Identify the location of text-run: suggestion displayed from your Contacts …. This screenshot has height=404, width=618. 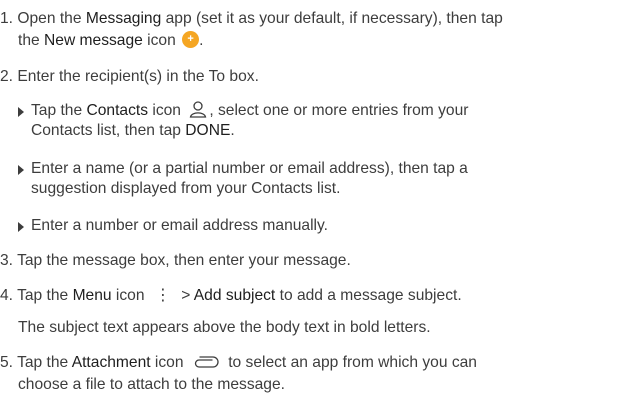
(186, 188).